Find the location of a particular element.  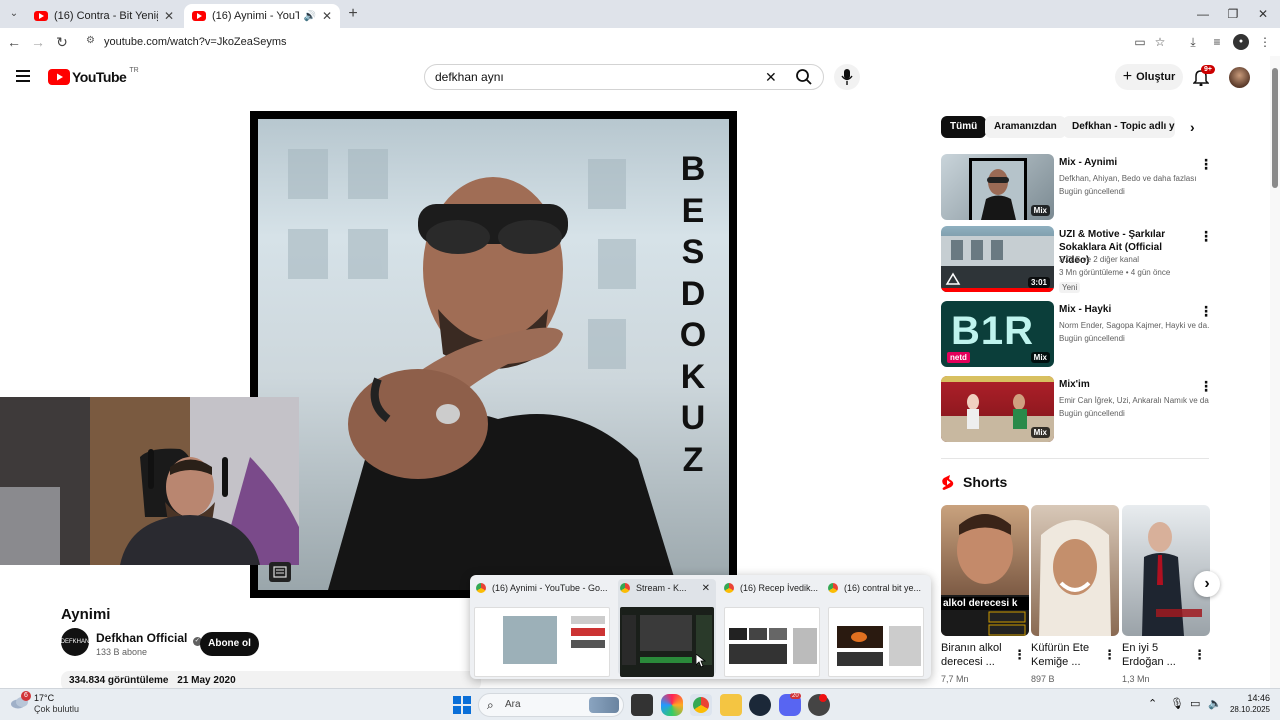

new-badge: Yeni is located at coordinates (1070, 287).